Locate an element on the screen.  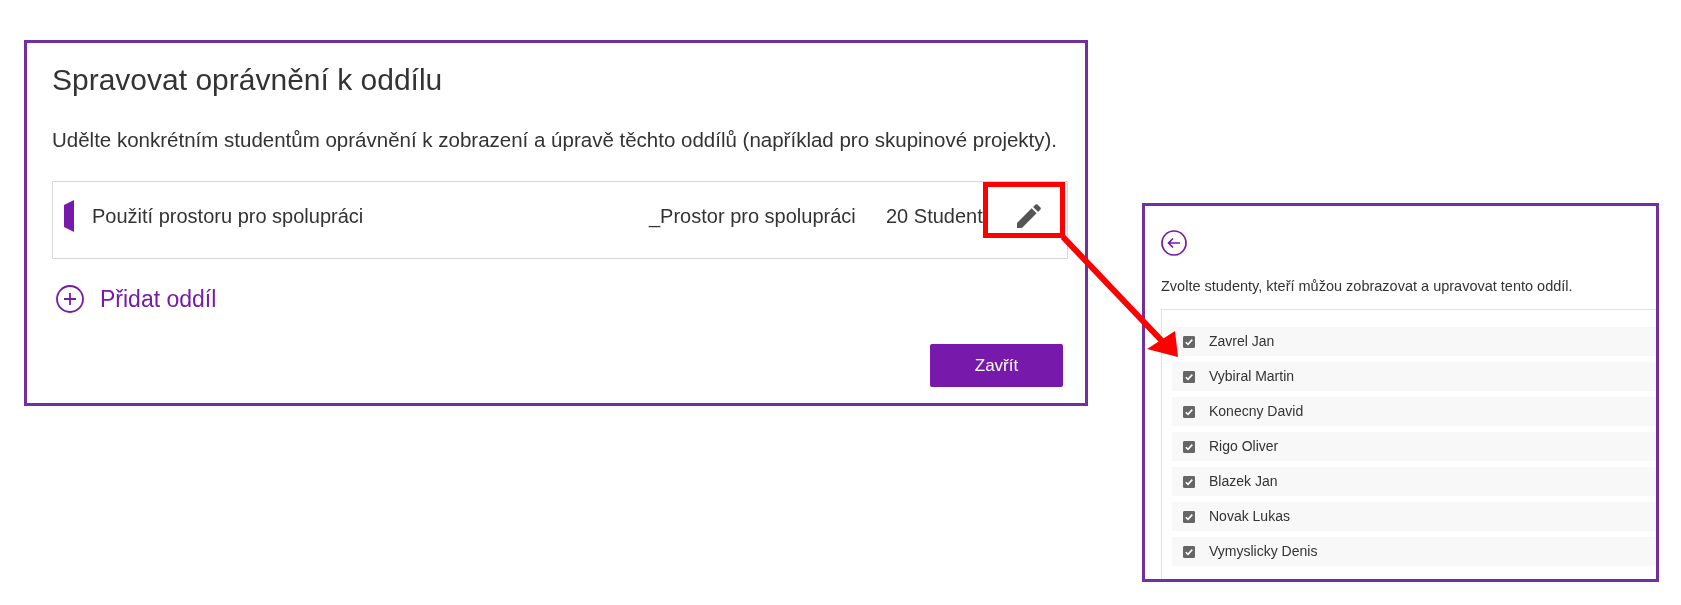
student-name: Vymyslicky Denis is located at coordinates (1263, 551).